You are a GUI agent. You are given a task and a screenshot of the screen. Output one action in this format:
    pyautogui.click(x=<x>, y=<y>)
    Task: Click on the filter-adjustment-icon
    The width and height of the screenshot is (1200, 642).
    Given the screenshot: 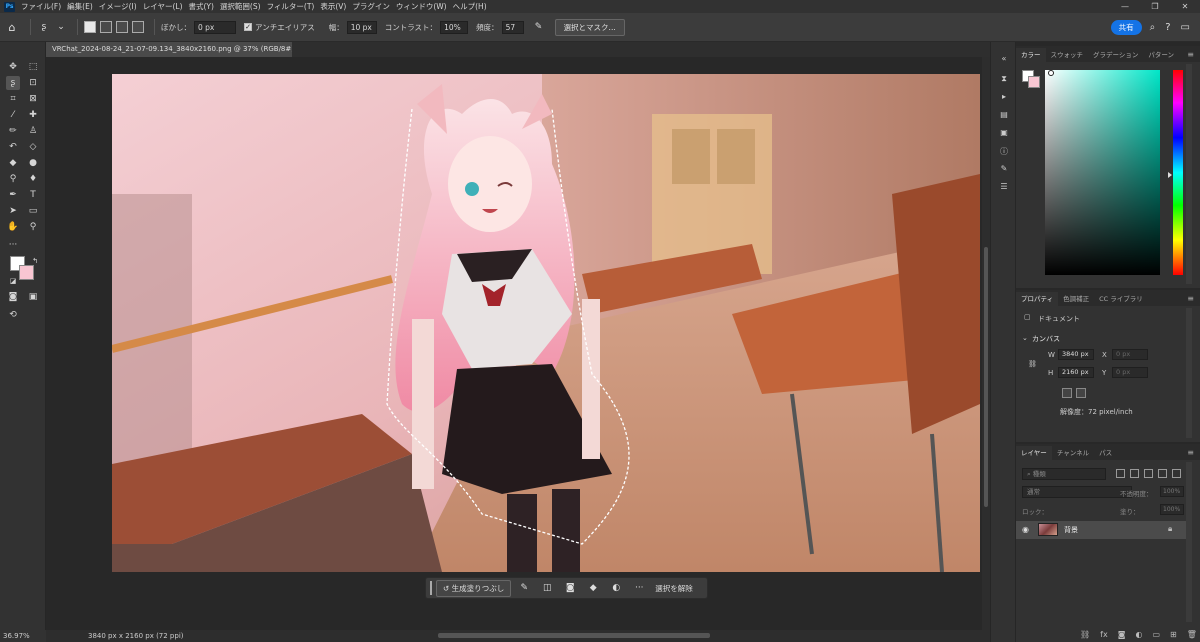 What is the action you would take?
    pyautogui.click(x=1134, y=473)
    